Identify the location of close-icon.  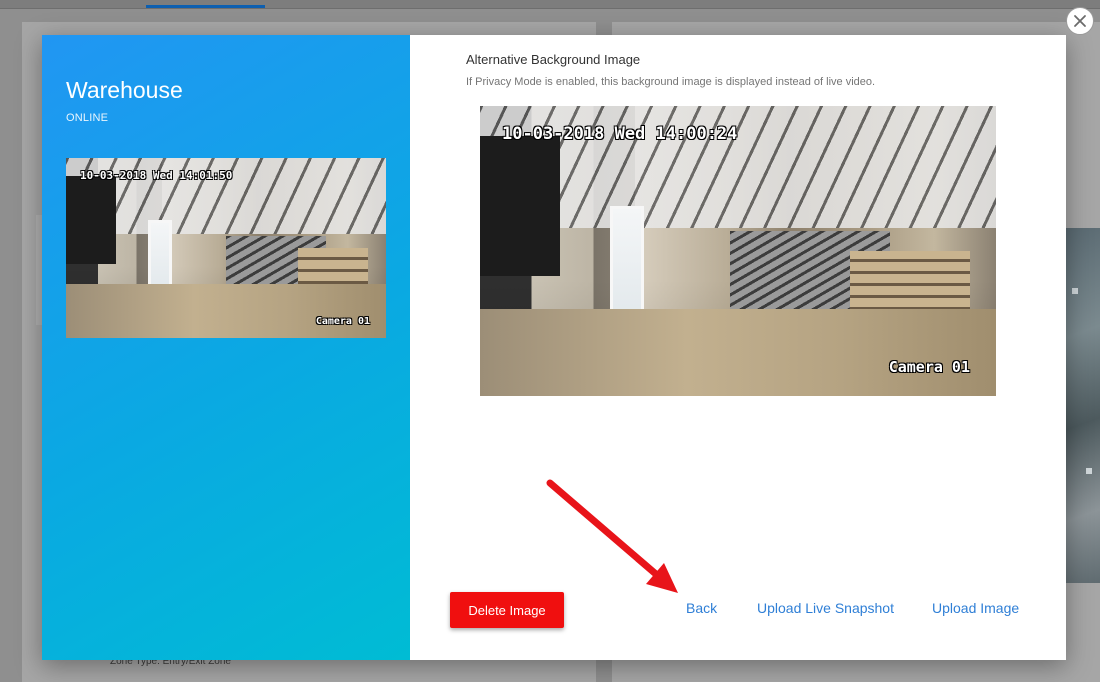
(1080, 21).